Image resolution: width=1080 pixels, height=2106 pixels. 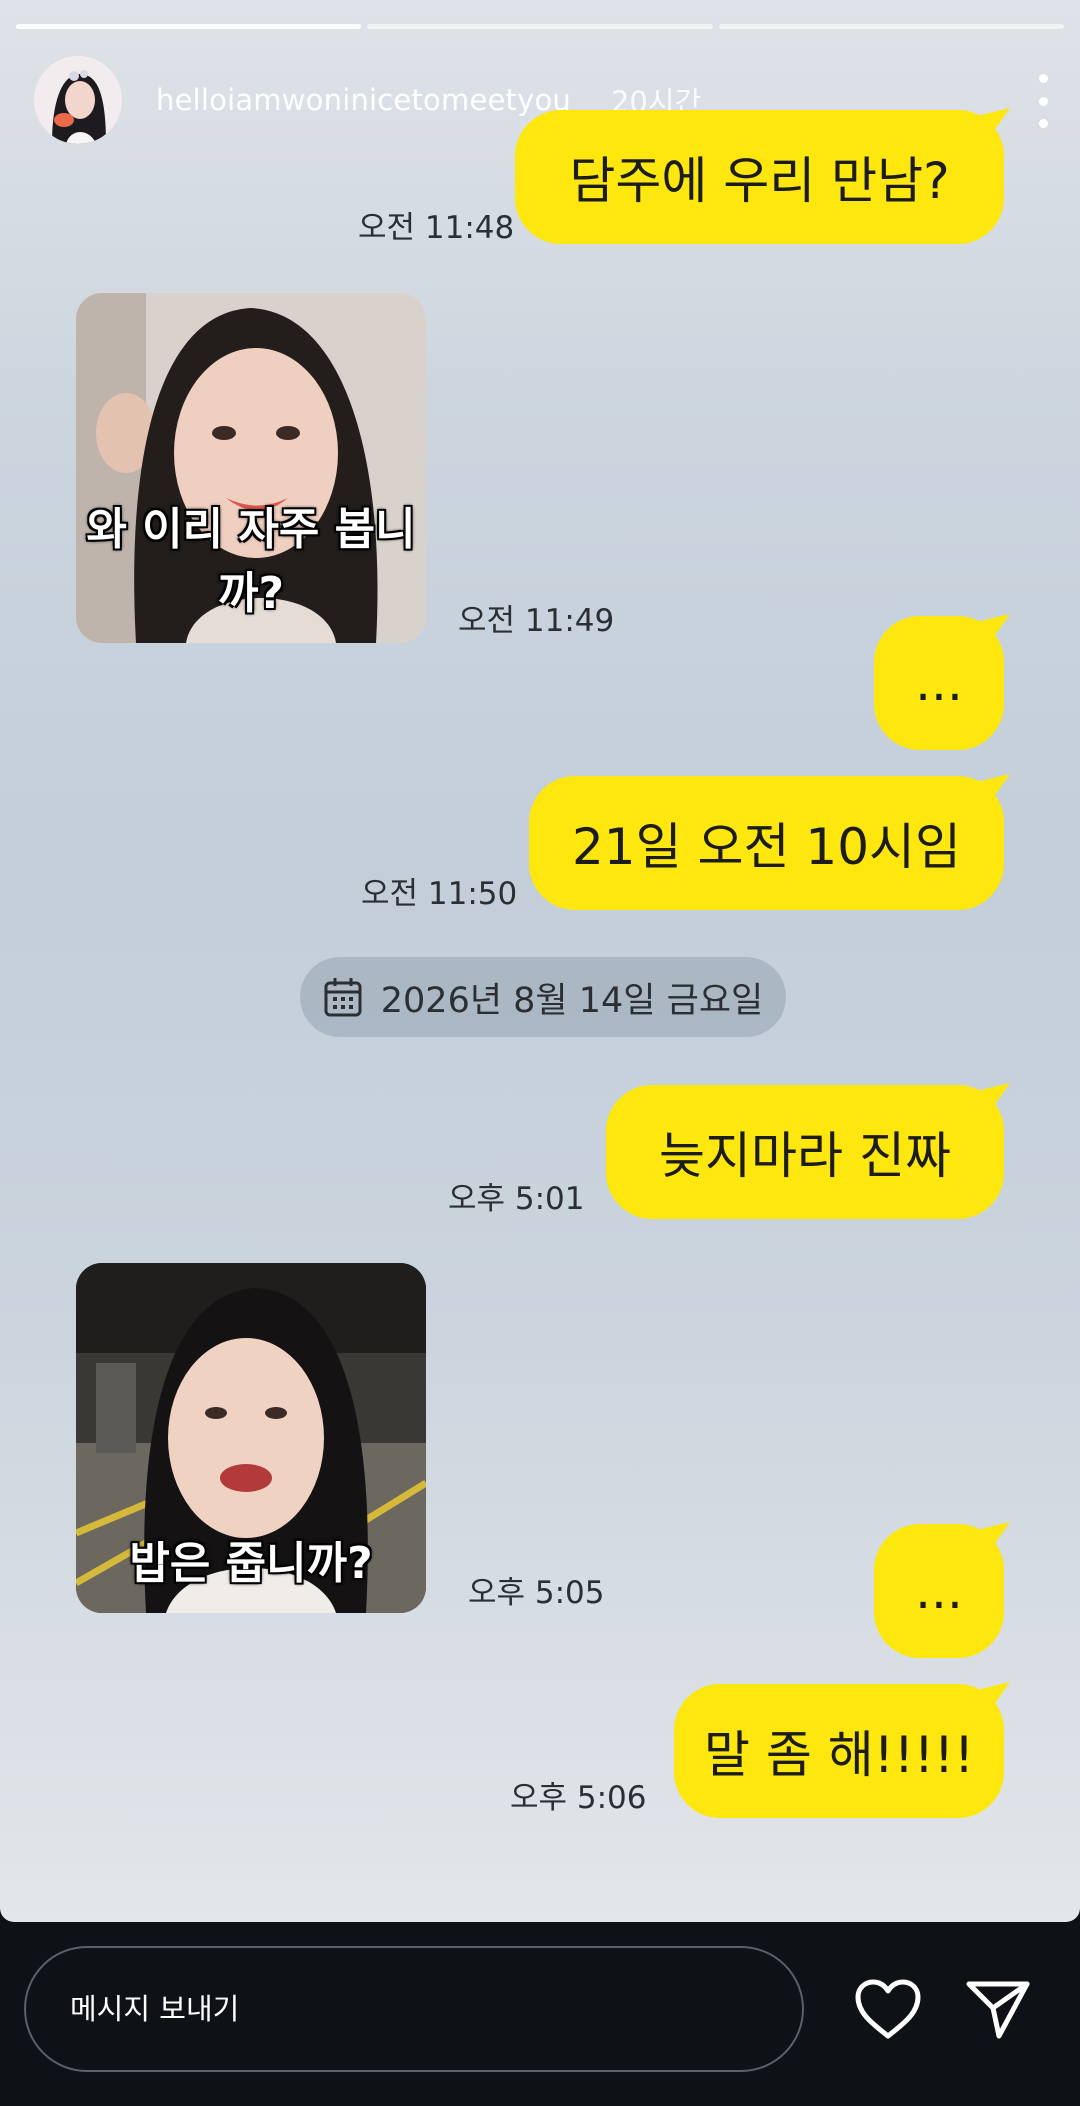 I want to click on message-time: 오전 11:50, so click(x=439, y=894).